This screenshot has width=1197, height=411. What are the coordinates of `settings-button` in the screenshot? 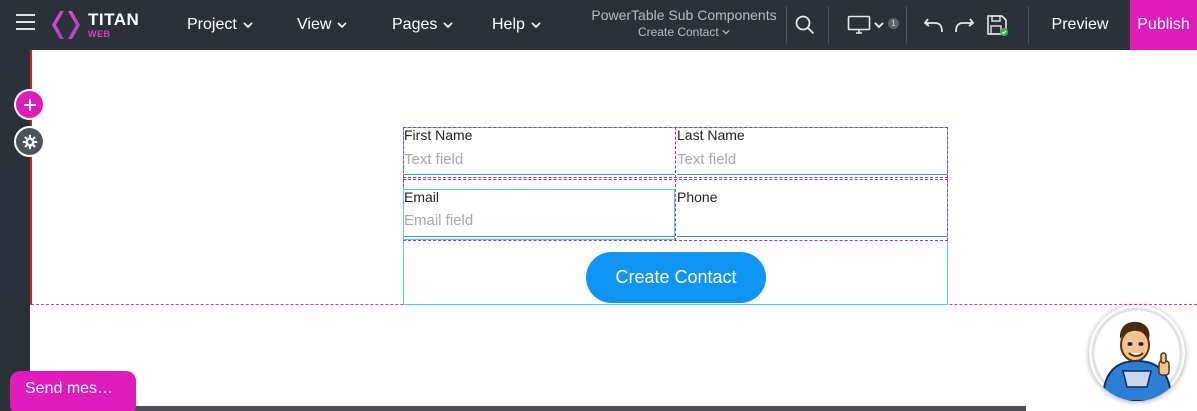 It's located at (29, 141).